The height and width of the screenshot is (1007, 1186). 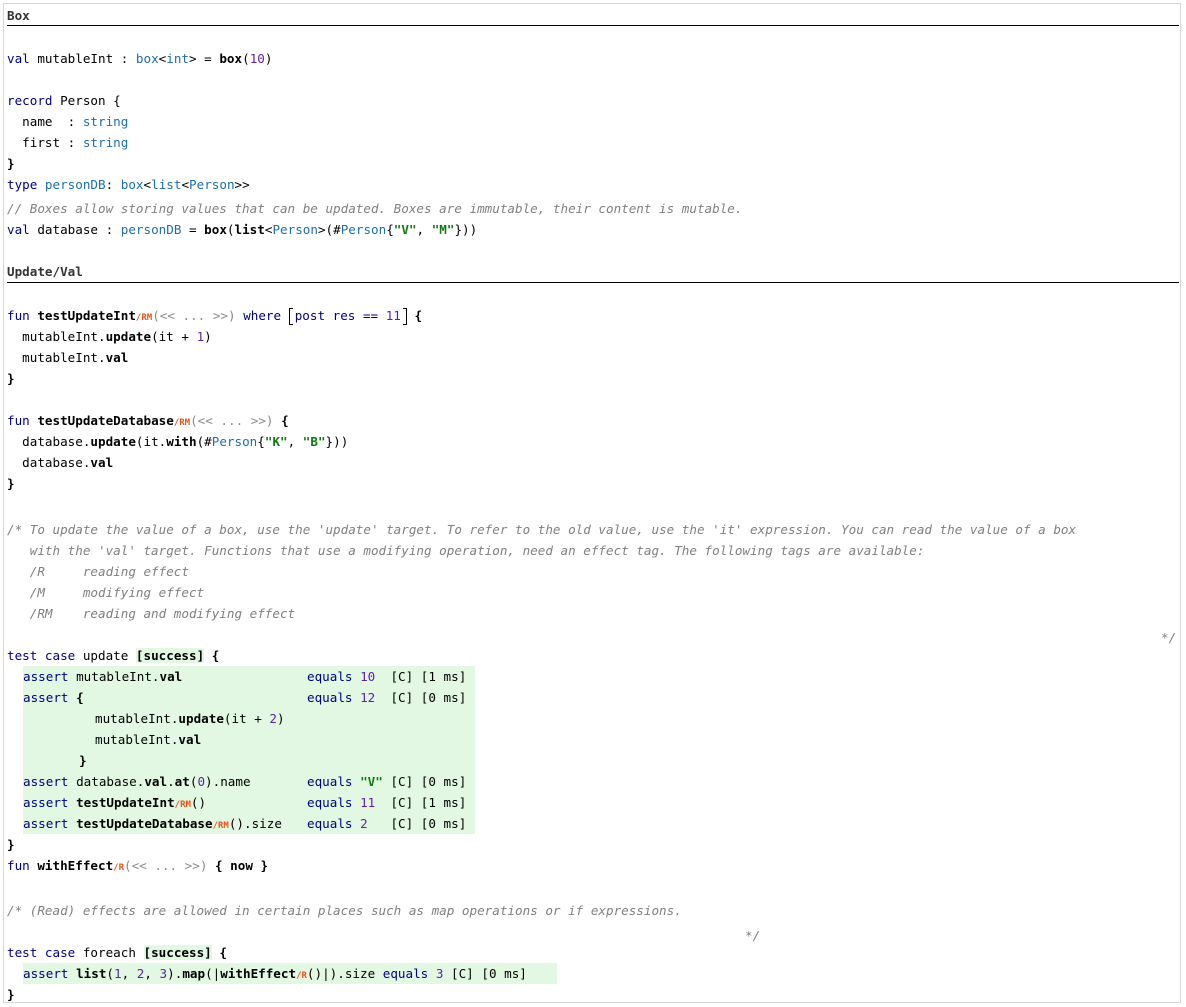 What do you see at coordinates (102, 676) in the screenshot?
I see `assert-line: assert mutableInt.val` at bounding box center [102, 676].